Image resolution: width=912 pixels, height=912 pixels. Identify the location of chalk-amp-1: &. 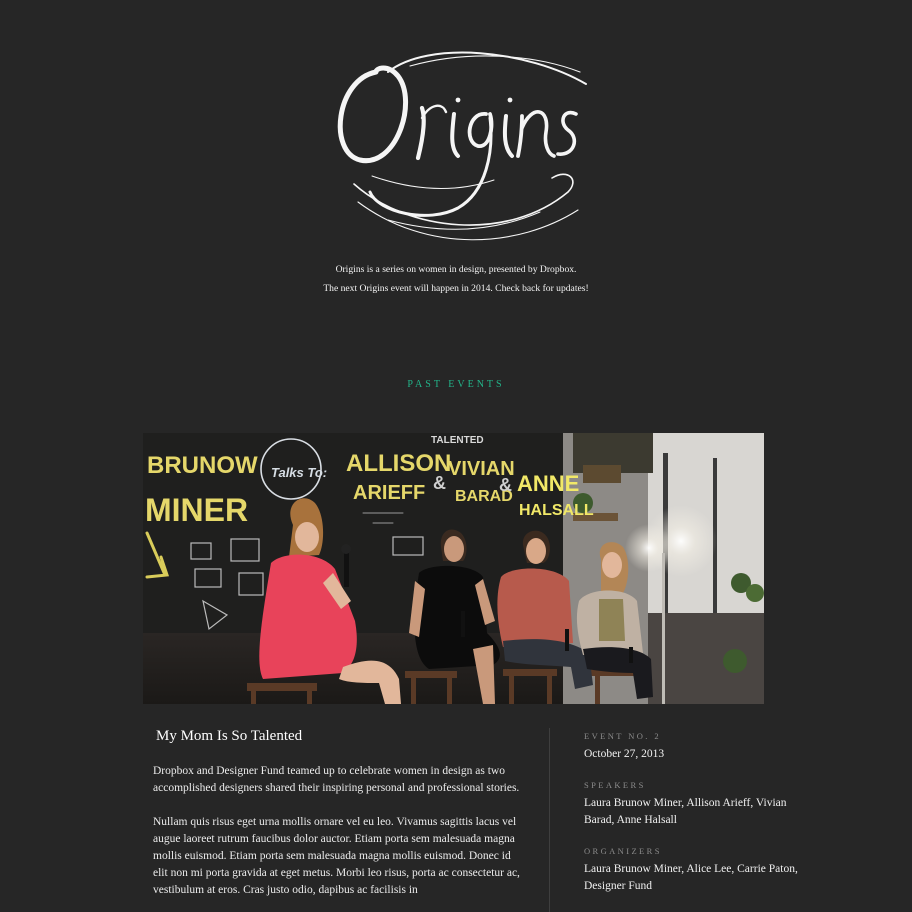
(439, 483).